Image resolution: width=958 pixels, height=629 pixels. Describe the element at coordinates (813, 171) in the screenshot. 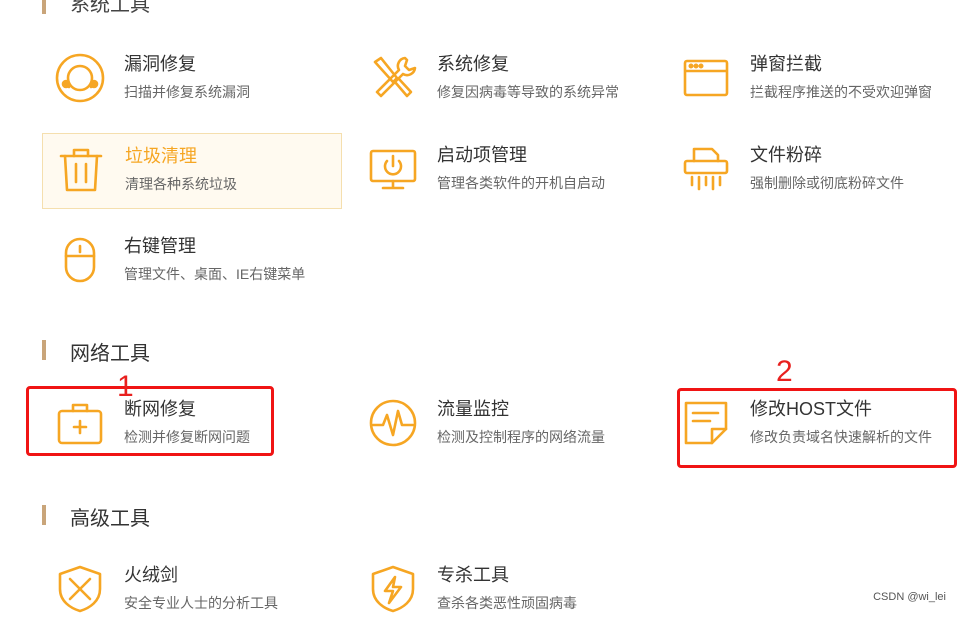

I see `tool-file-shred: 文件粉碎 强制删除或彻底粉碎文件` at that location.